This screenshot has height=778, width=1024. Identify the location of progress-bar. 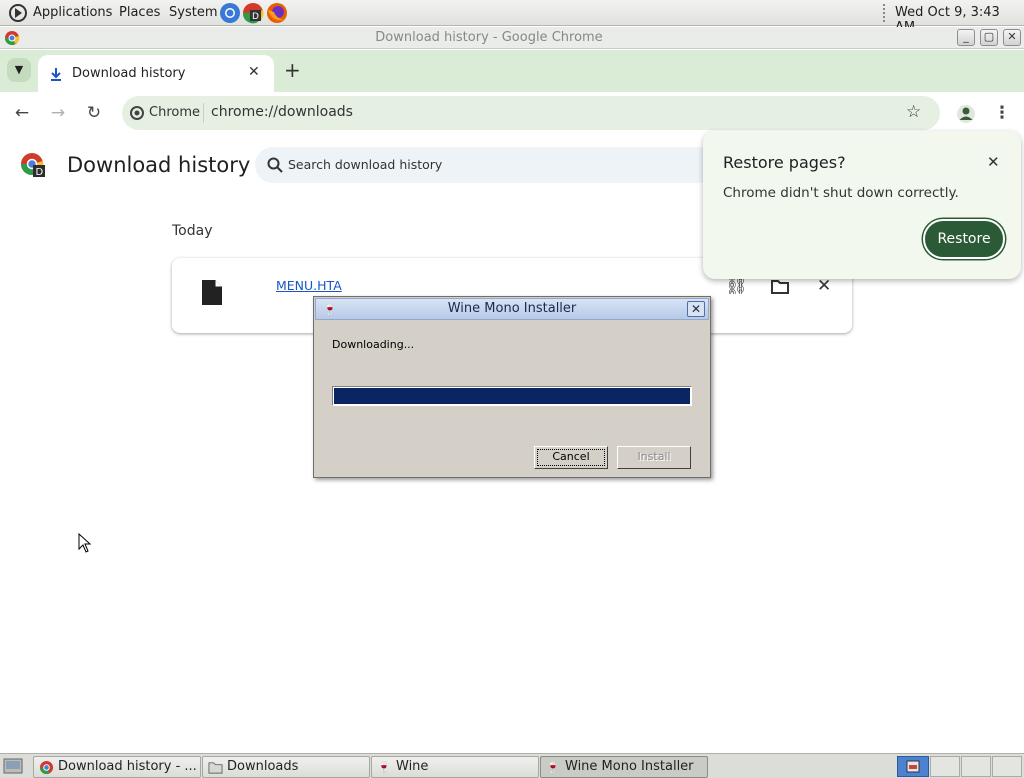
(512, 396).